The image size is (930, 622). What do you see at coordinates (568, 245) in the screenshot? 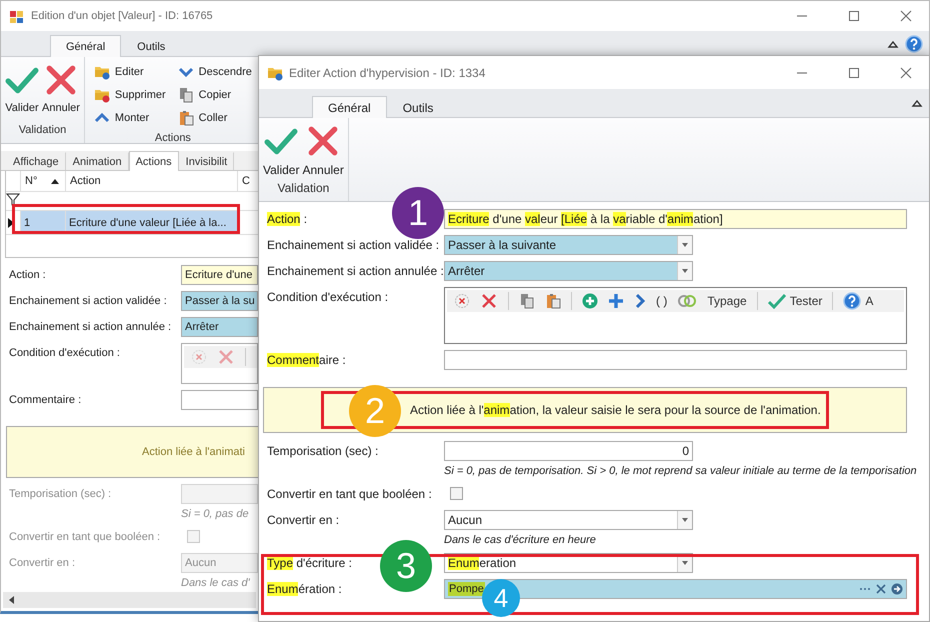
I see `dropdown-field: Passer à la suivante` at bounding box center [568, 245].